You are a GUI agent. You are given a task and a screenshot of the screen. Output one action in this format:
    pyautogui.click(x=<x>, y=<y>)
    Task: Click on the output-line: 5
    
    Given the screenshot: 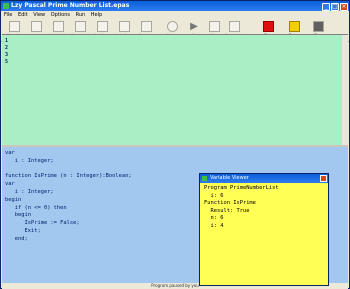 What is the action you would take?
    pyautogui.click(x=7, y=62)
    